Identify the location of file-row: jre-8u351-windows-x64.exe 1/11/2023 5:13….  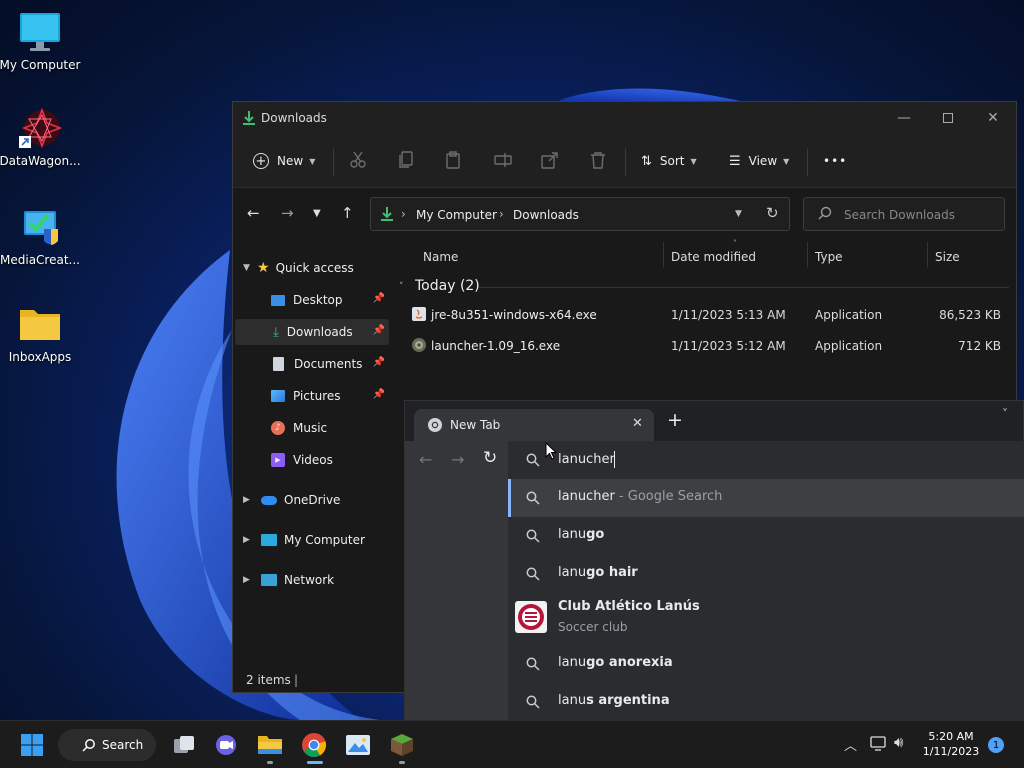
(701, 315).